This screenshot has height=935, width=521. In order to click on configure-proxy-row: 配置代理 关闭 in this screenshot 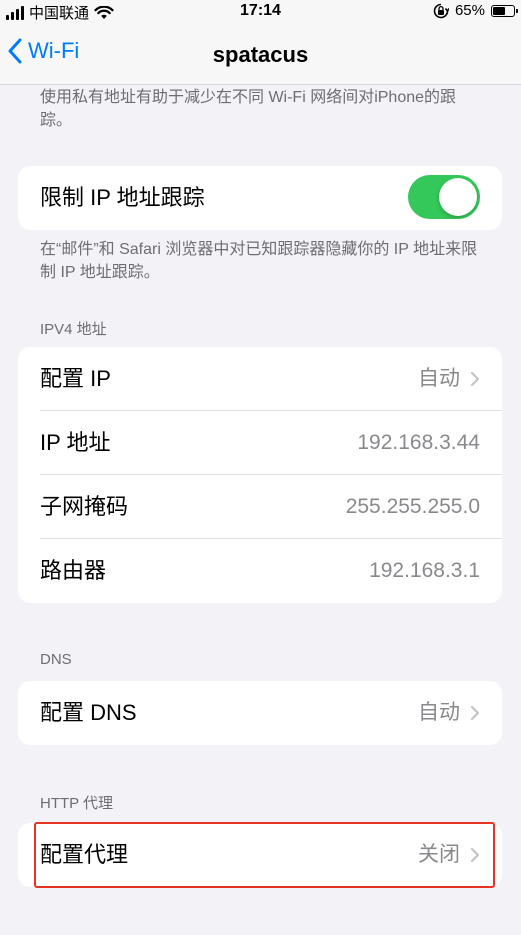, I will do `click(260, 855)`.